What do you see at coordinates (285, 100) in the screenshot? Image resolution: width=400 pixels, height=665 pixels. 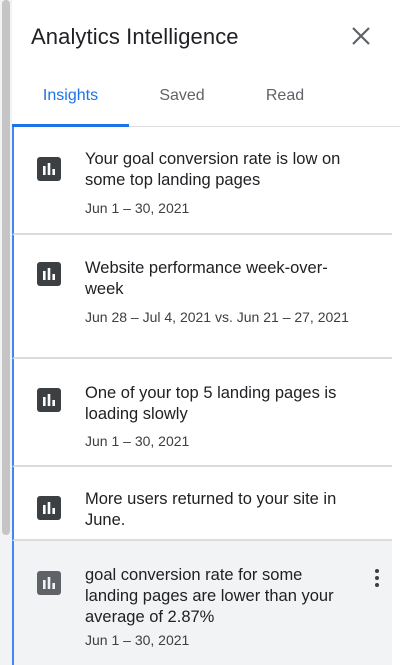 I see `tab-read: Read` at bounding box center [285, 100].